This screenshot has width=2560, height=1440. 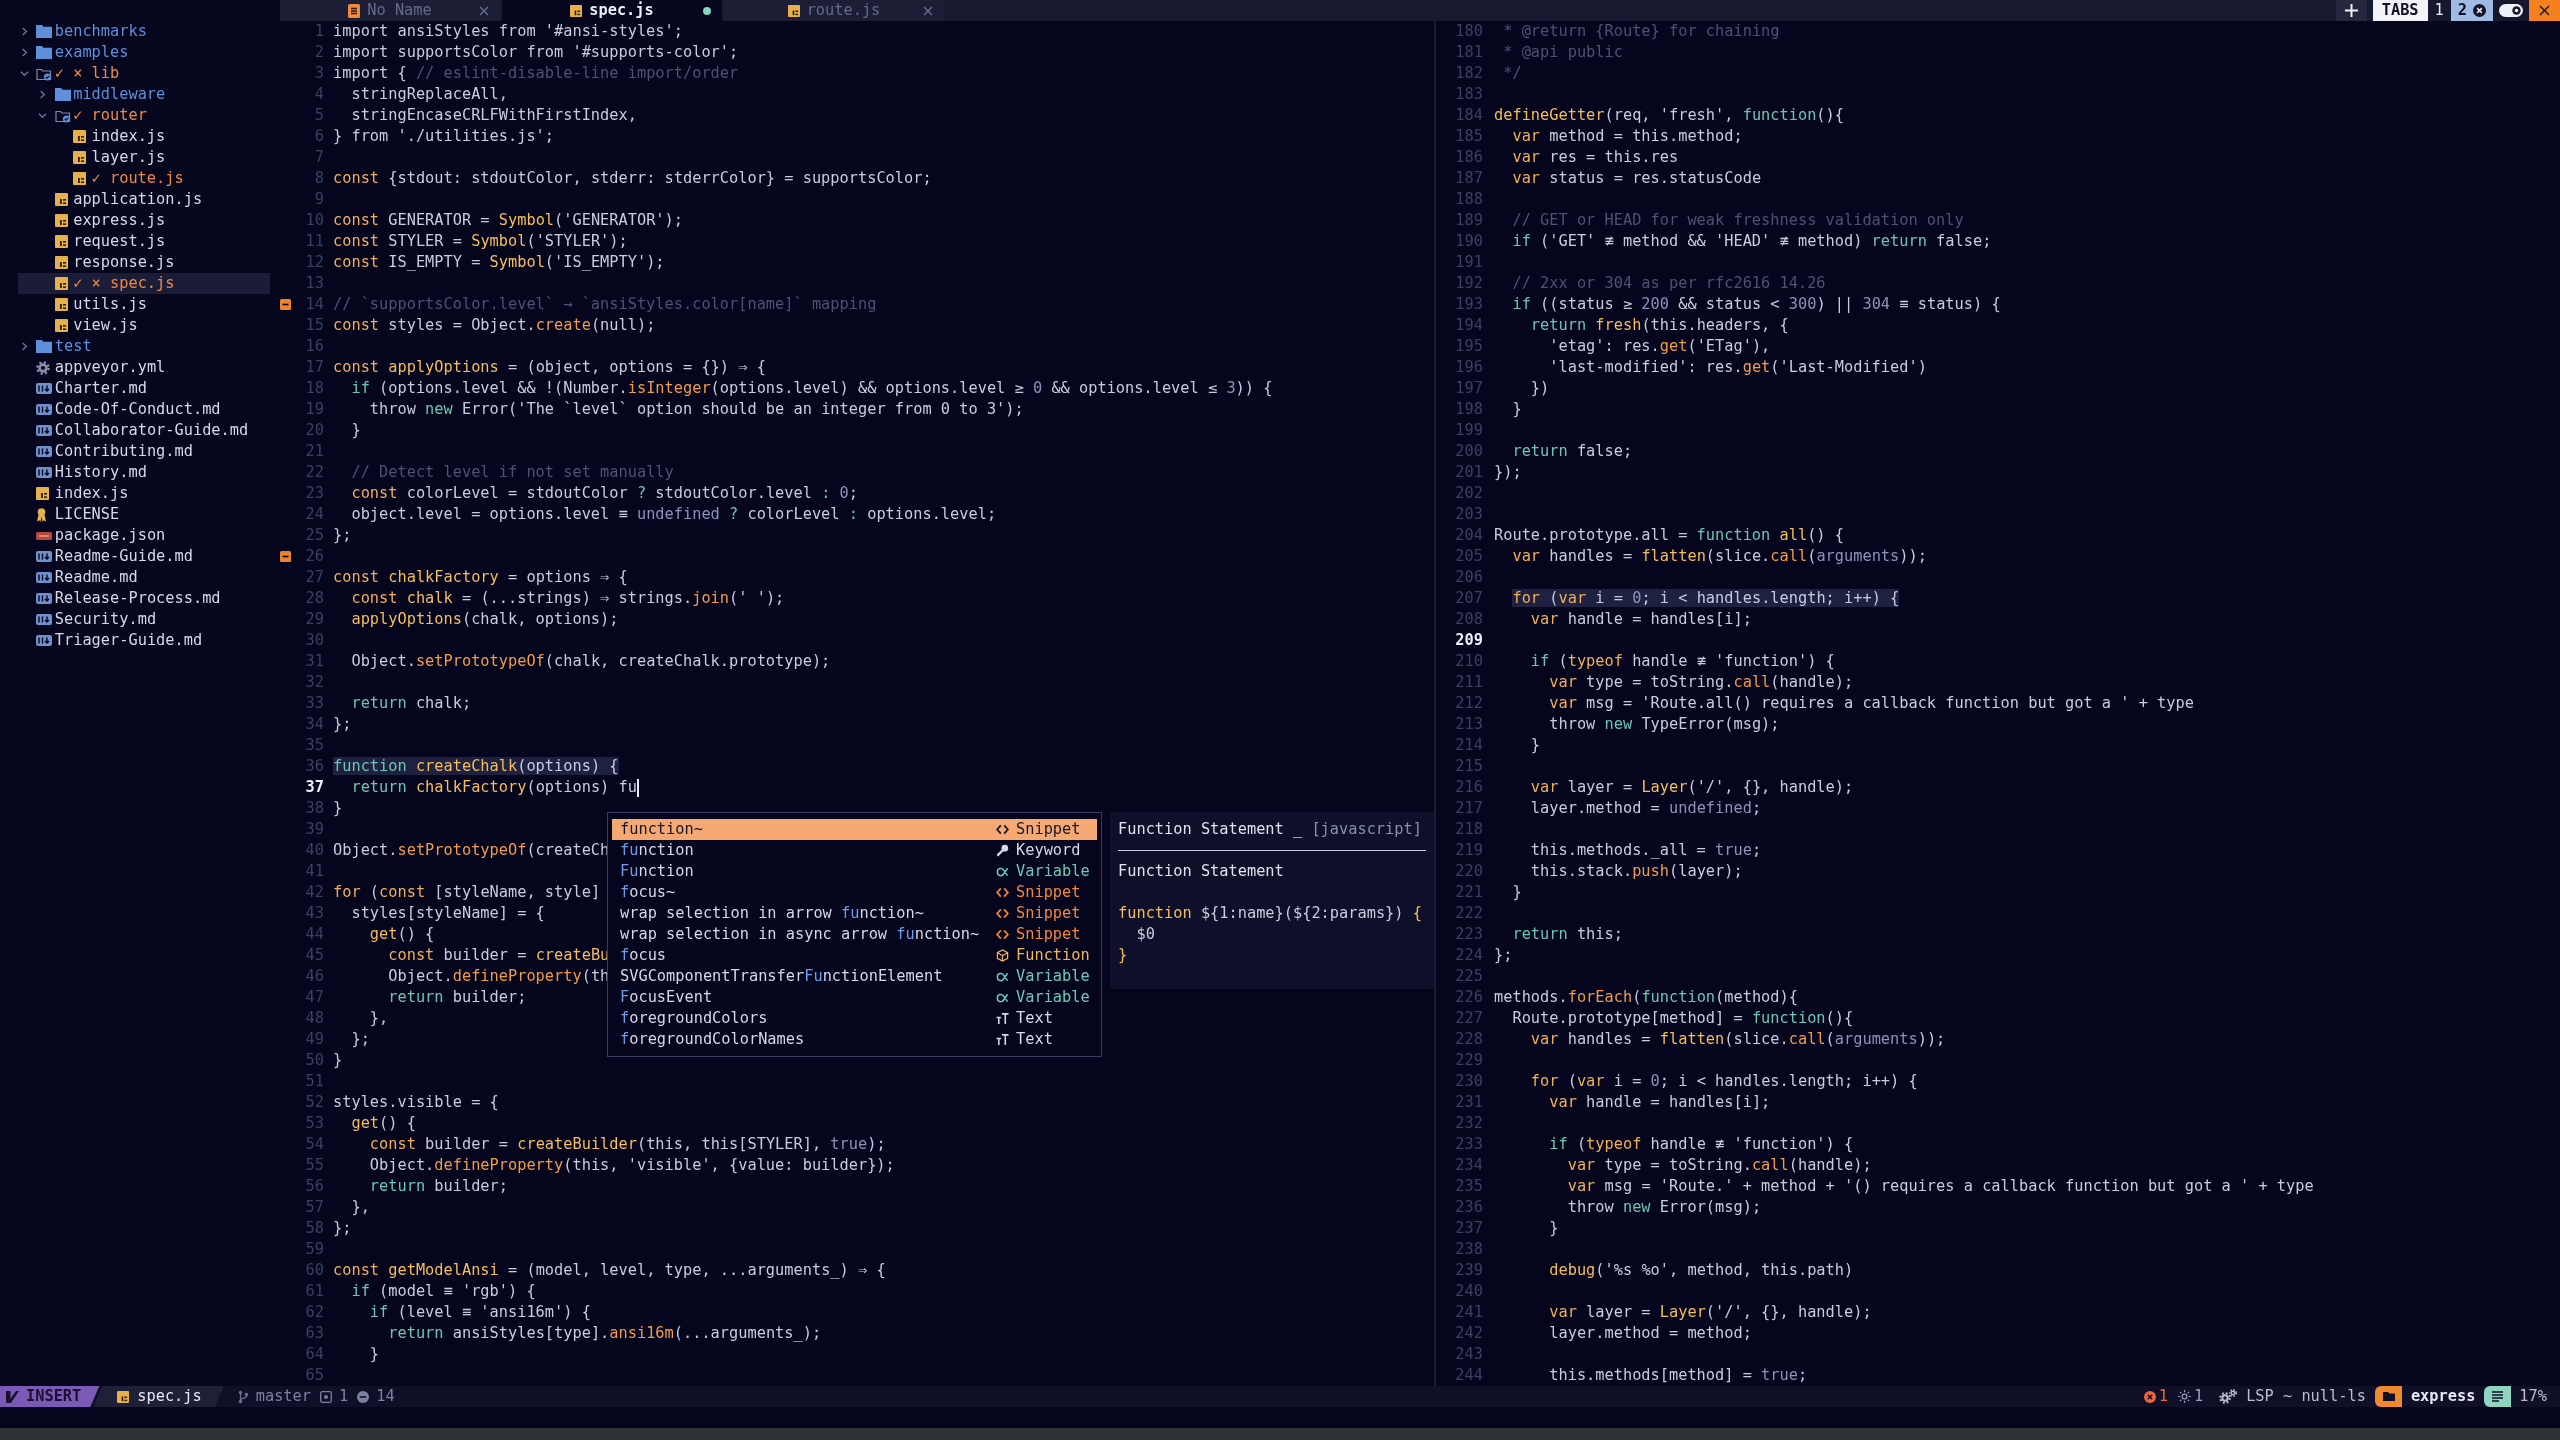 What do you see at coordinates (144, 115) in the screenshot?
I see `file-tree-item: ✓ router` at bounding box center [144, 115].